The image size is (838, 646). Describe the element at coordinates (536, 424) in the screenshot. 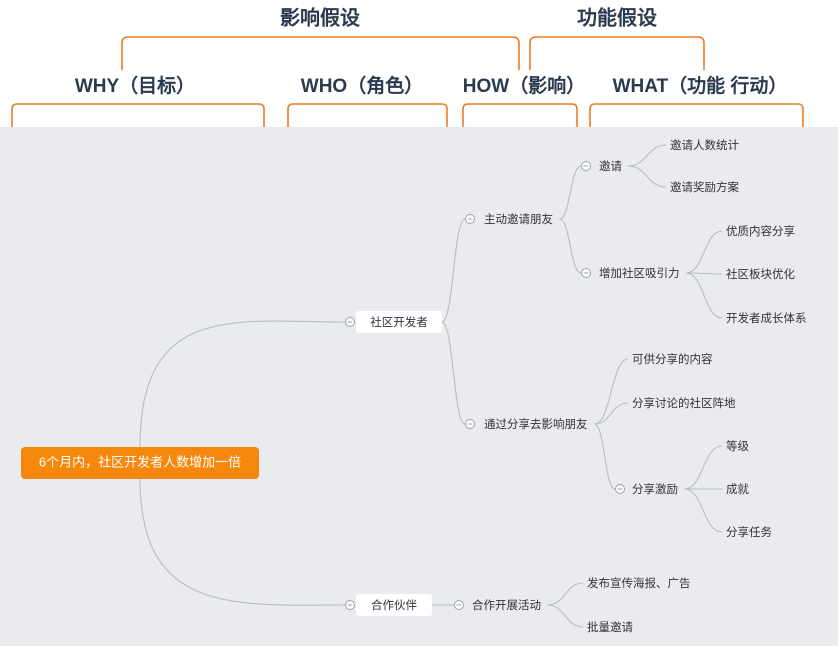

I see `impact-node: 通过分享去影响朋友` at that location.